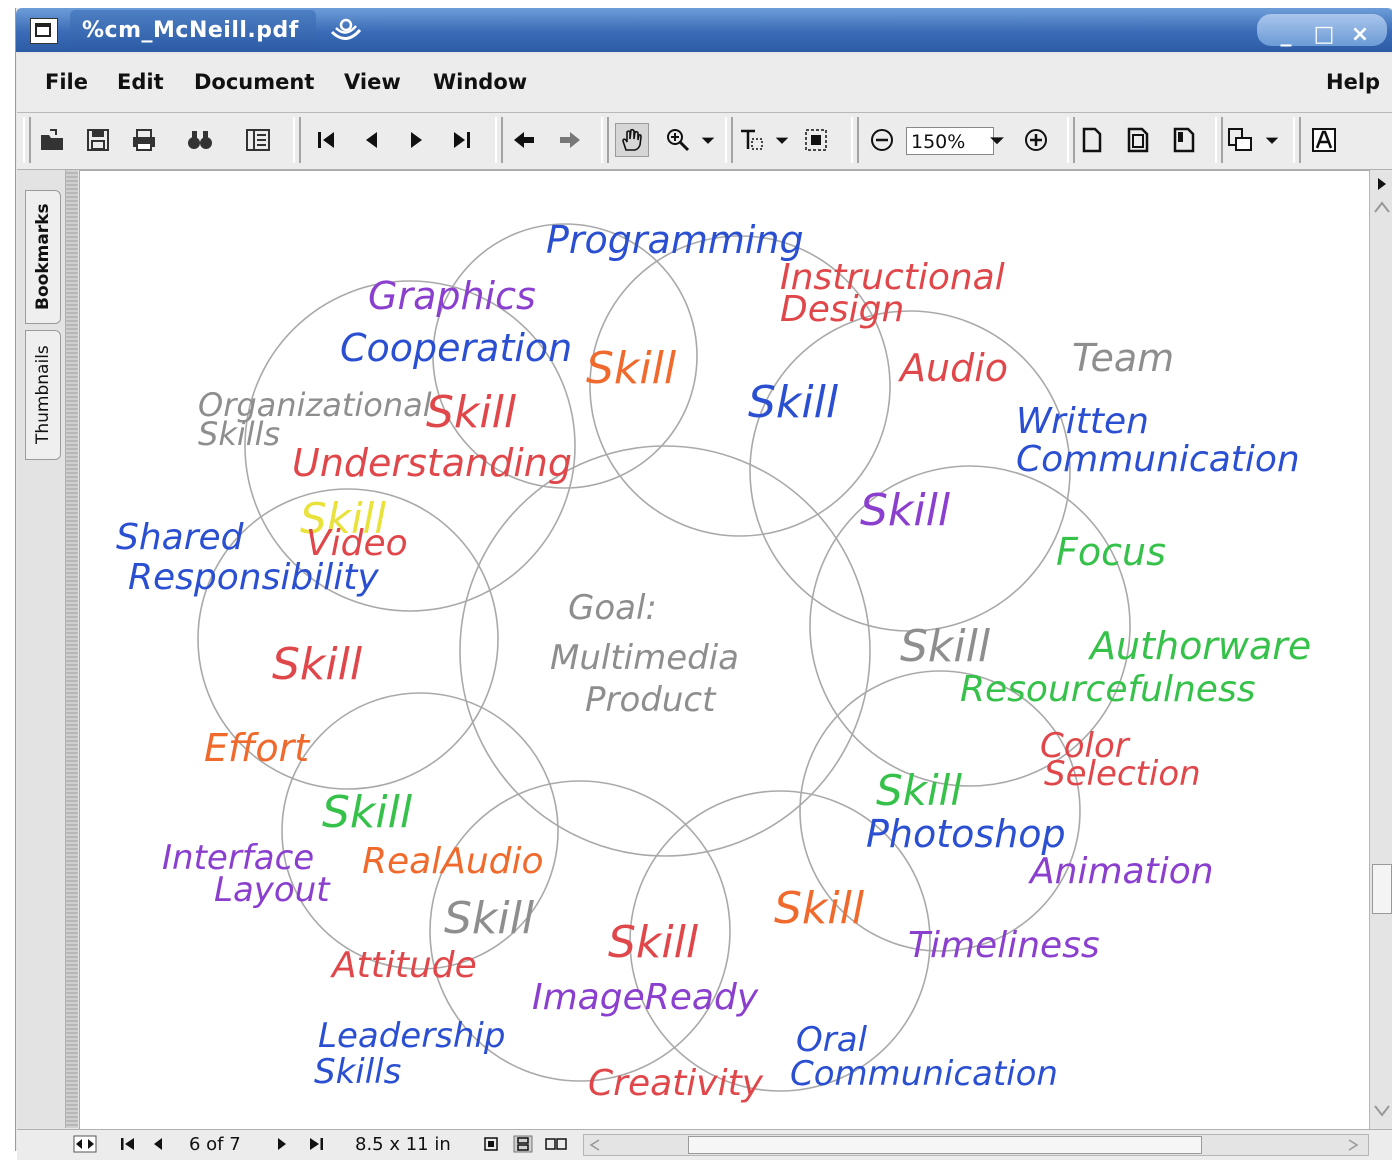  I want to click on status-next-page-icon, so click(282, 1144).